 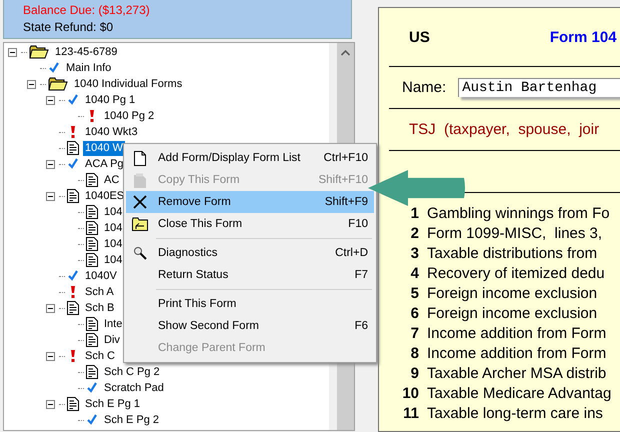 I want to click on tree-item: ACA Pg, so click(x=104, y=164).